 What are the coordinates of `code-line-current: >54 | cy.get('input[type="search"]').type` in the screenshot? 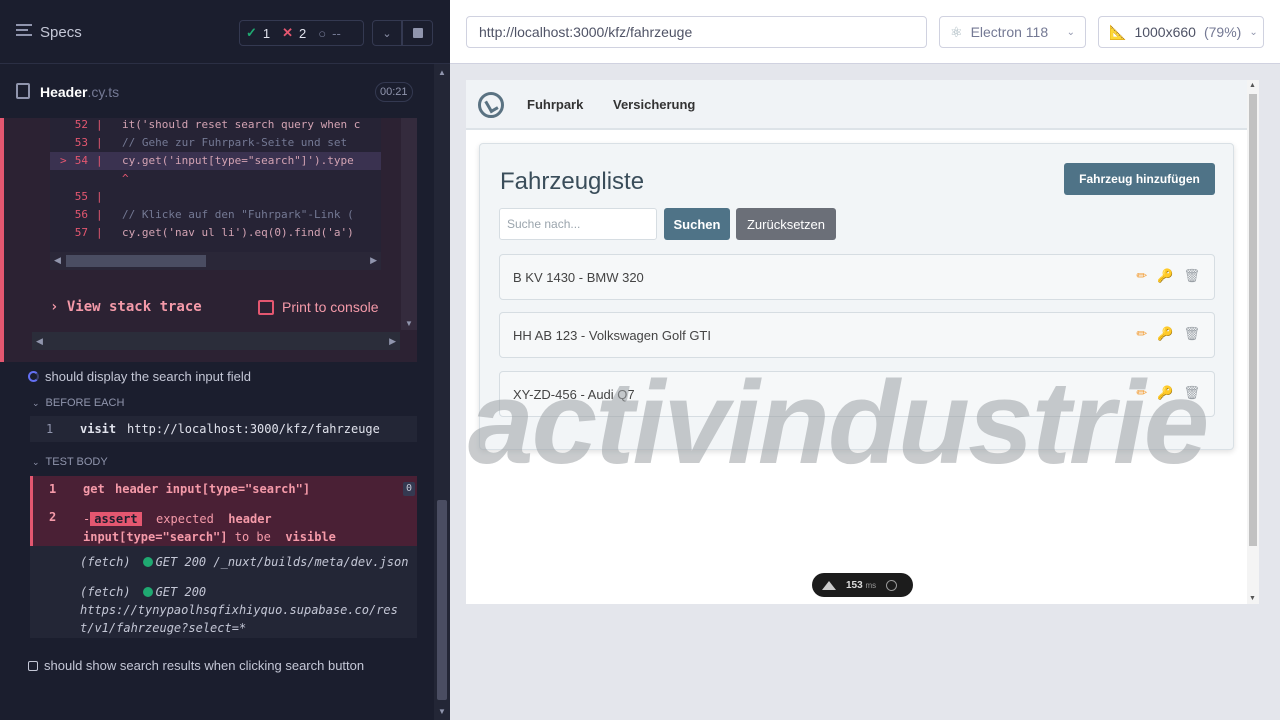 It's located at (215, 161).